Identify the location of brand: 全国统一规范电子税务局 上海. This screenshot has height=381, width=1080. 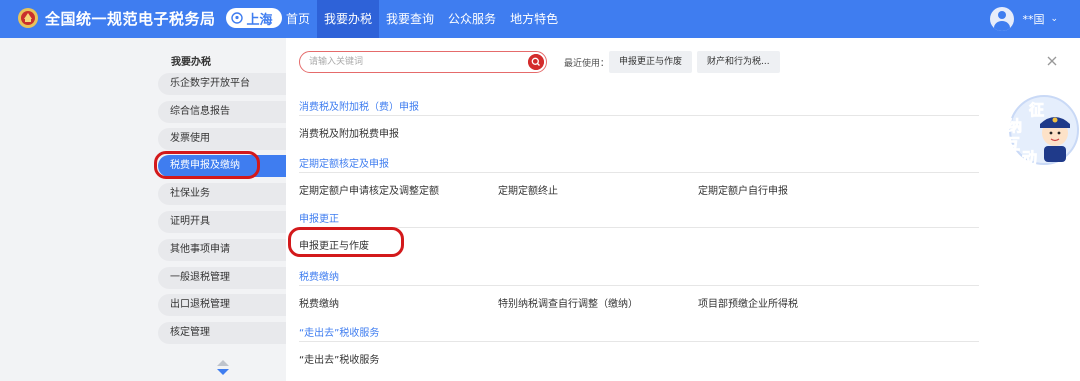
(149, 18).